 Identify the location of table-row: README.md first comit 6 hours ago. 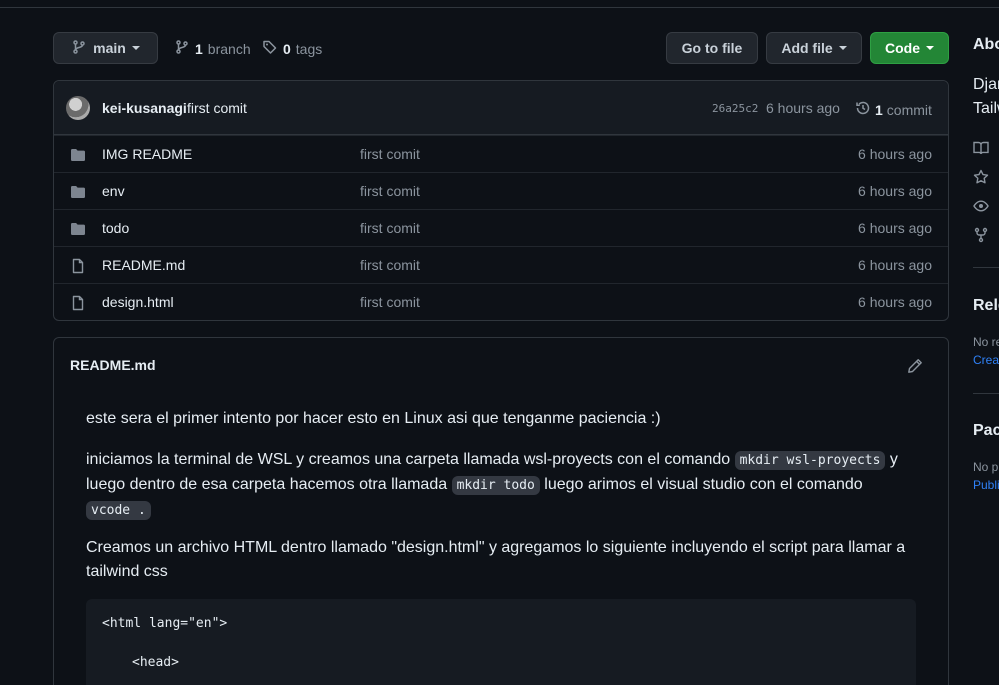
(501, 264).